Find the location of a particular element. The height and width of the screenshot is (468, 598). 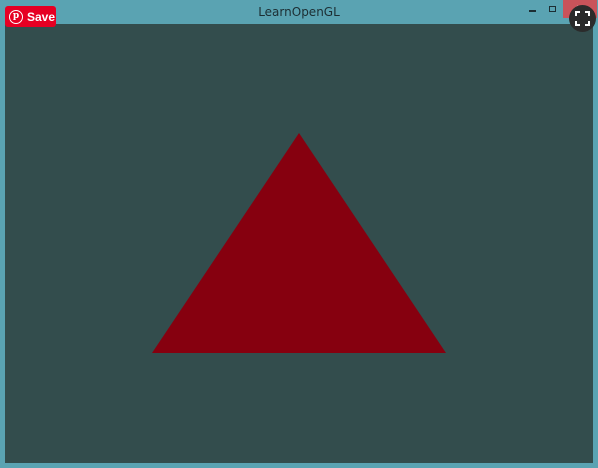

maximize-button is located at coordinates (552, 9).